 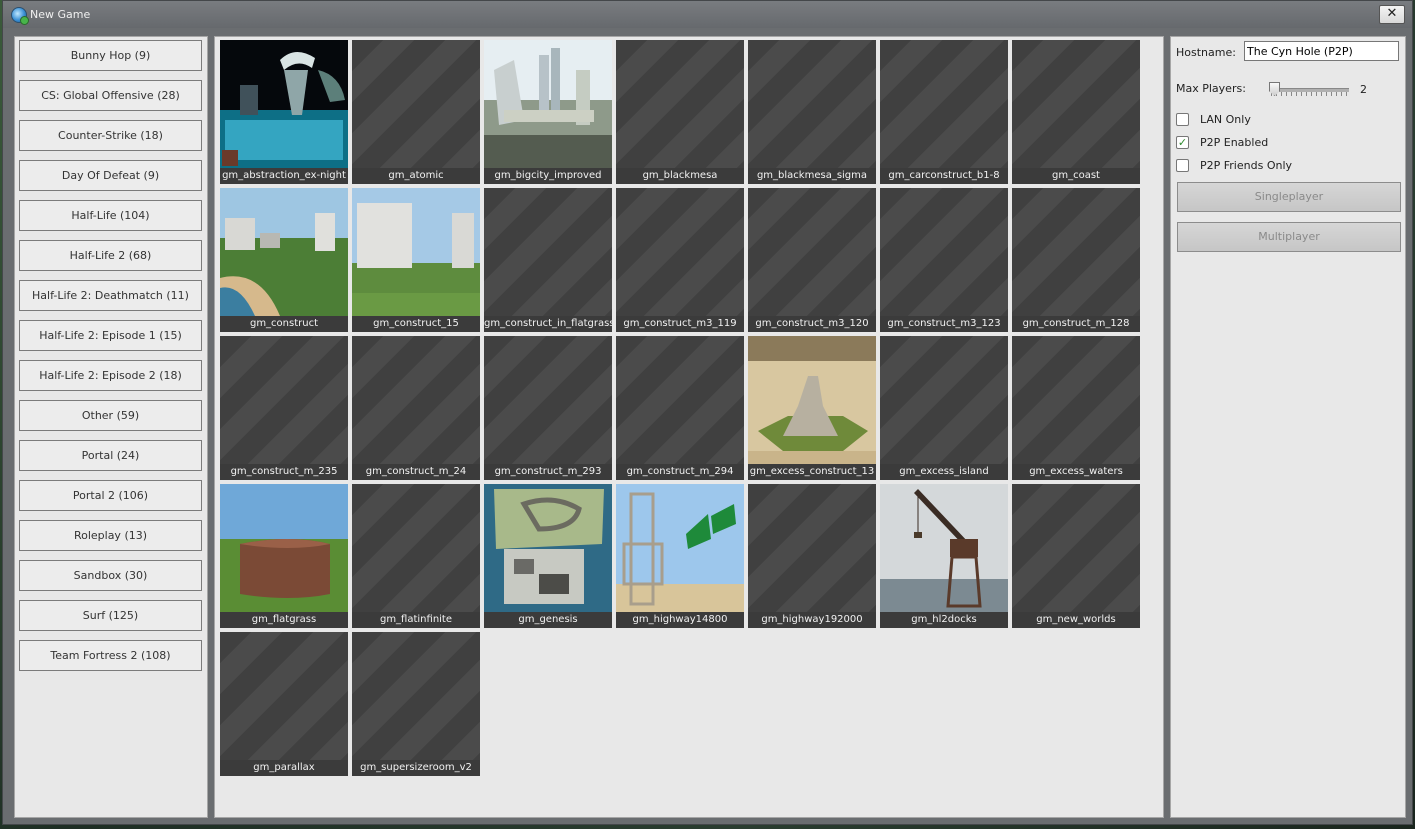 I want to click on map-name: gm_blackmesa_sigma, so click(x=812, y=176).